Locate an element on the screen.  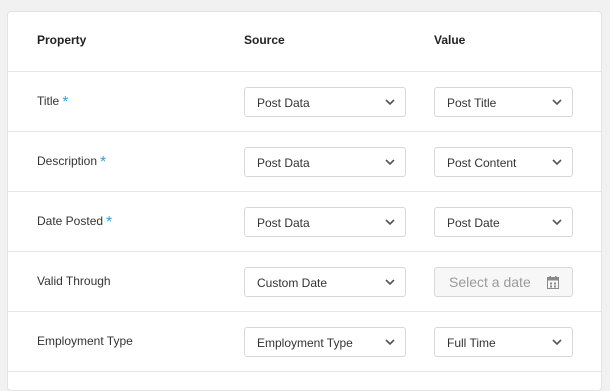
property-name: Title is located at coordinates (48, 101).